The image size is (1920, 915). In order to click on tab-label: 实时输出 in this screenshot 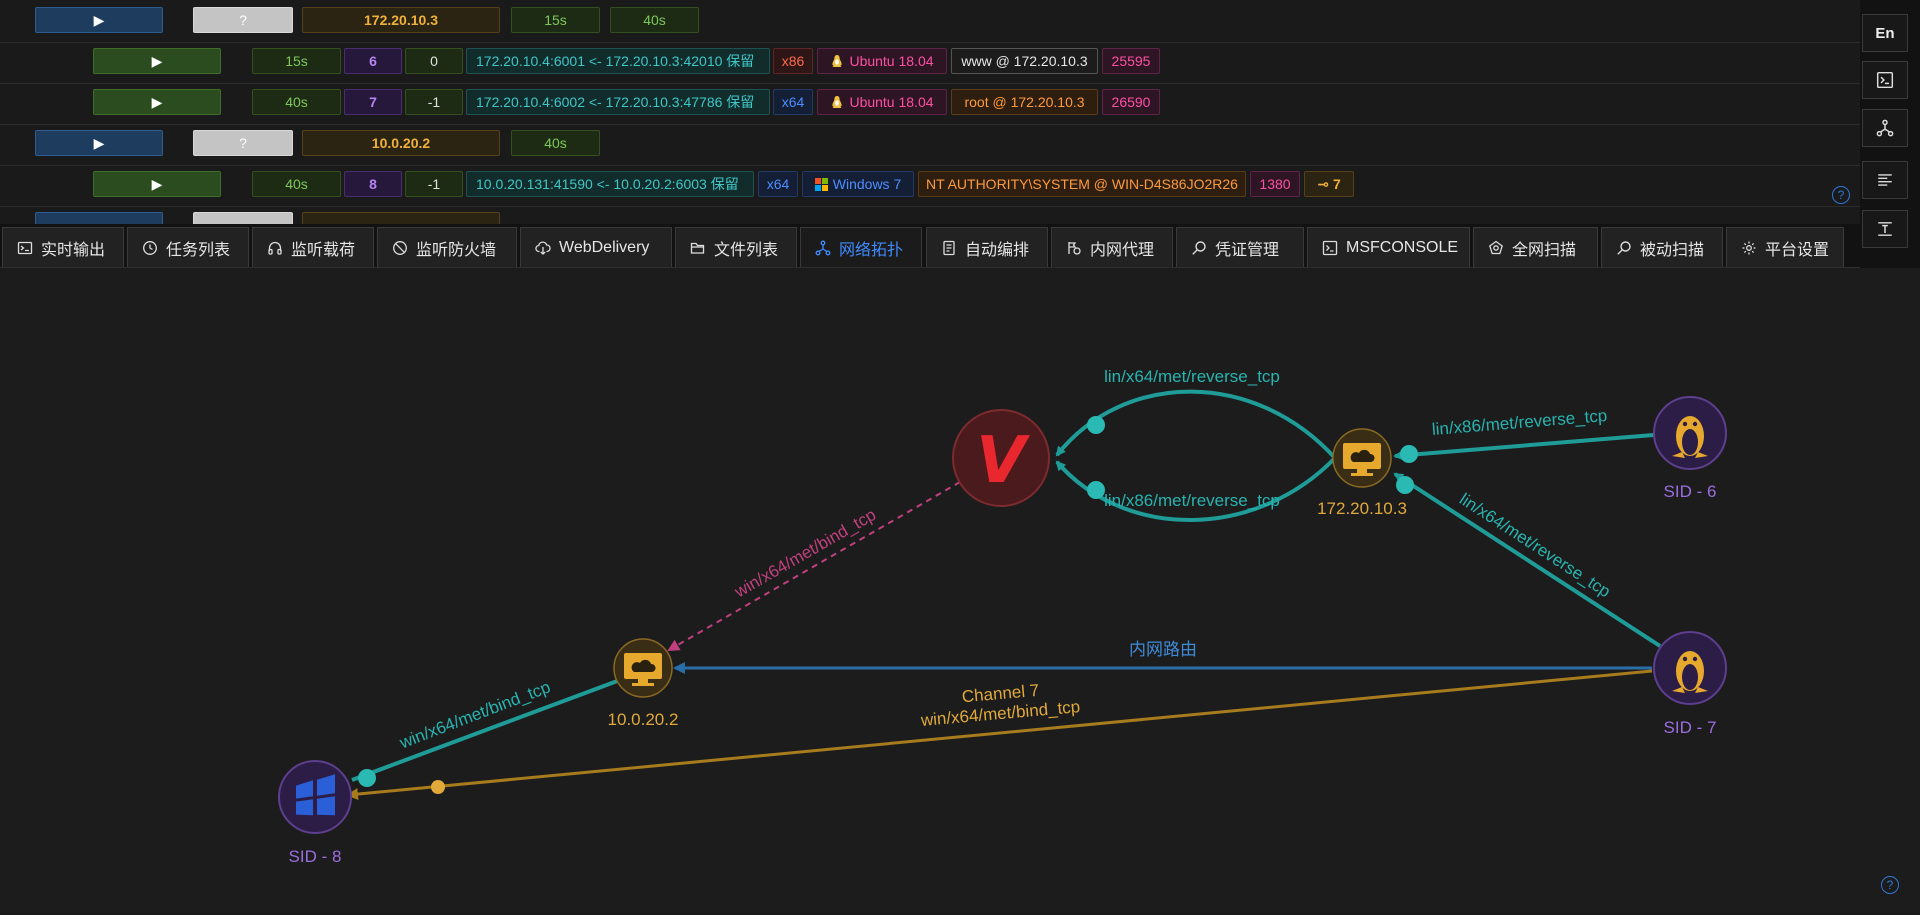, I will do `click(73, 250)`.